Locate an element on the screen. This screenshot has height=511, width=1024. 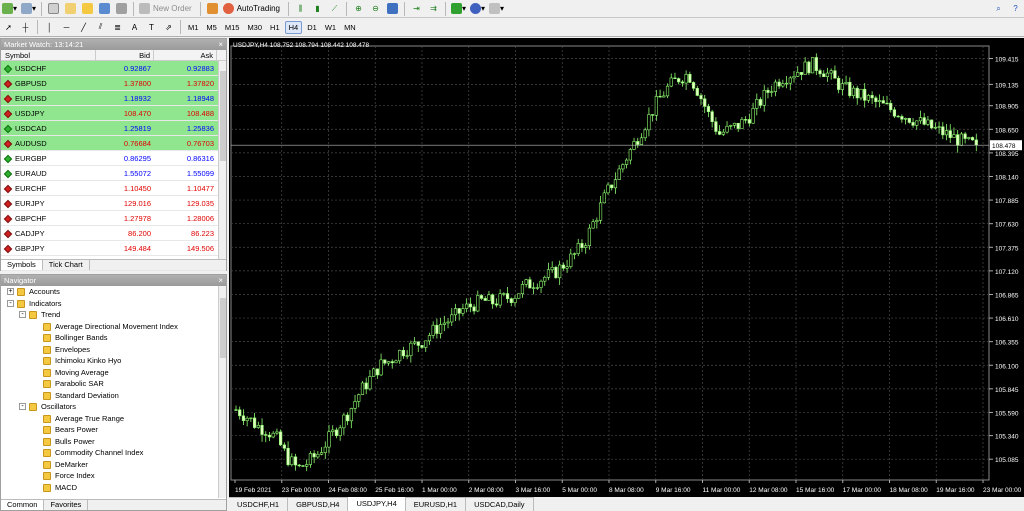
text-icon: A is located at coordinates (134, 27).